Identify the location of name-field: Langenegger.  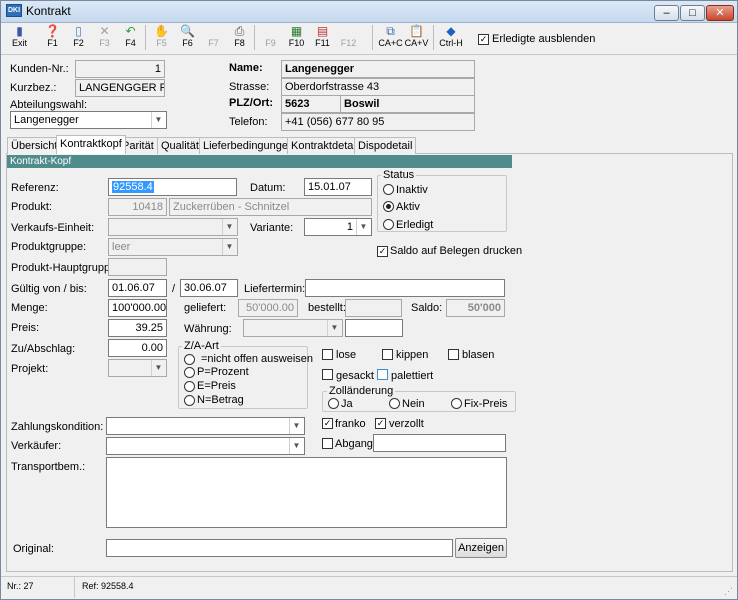
(378, 69).